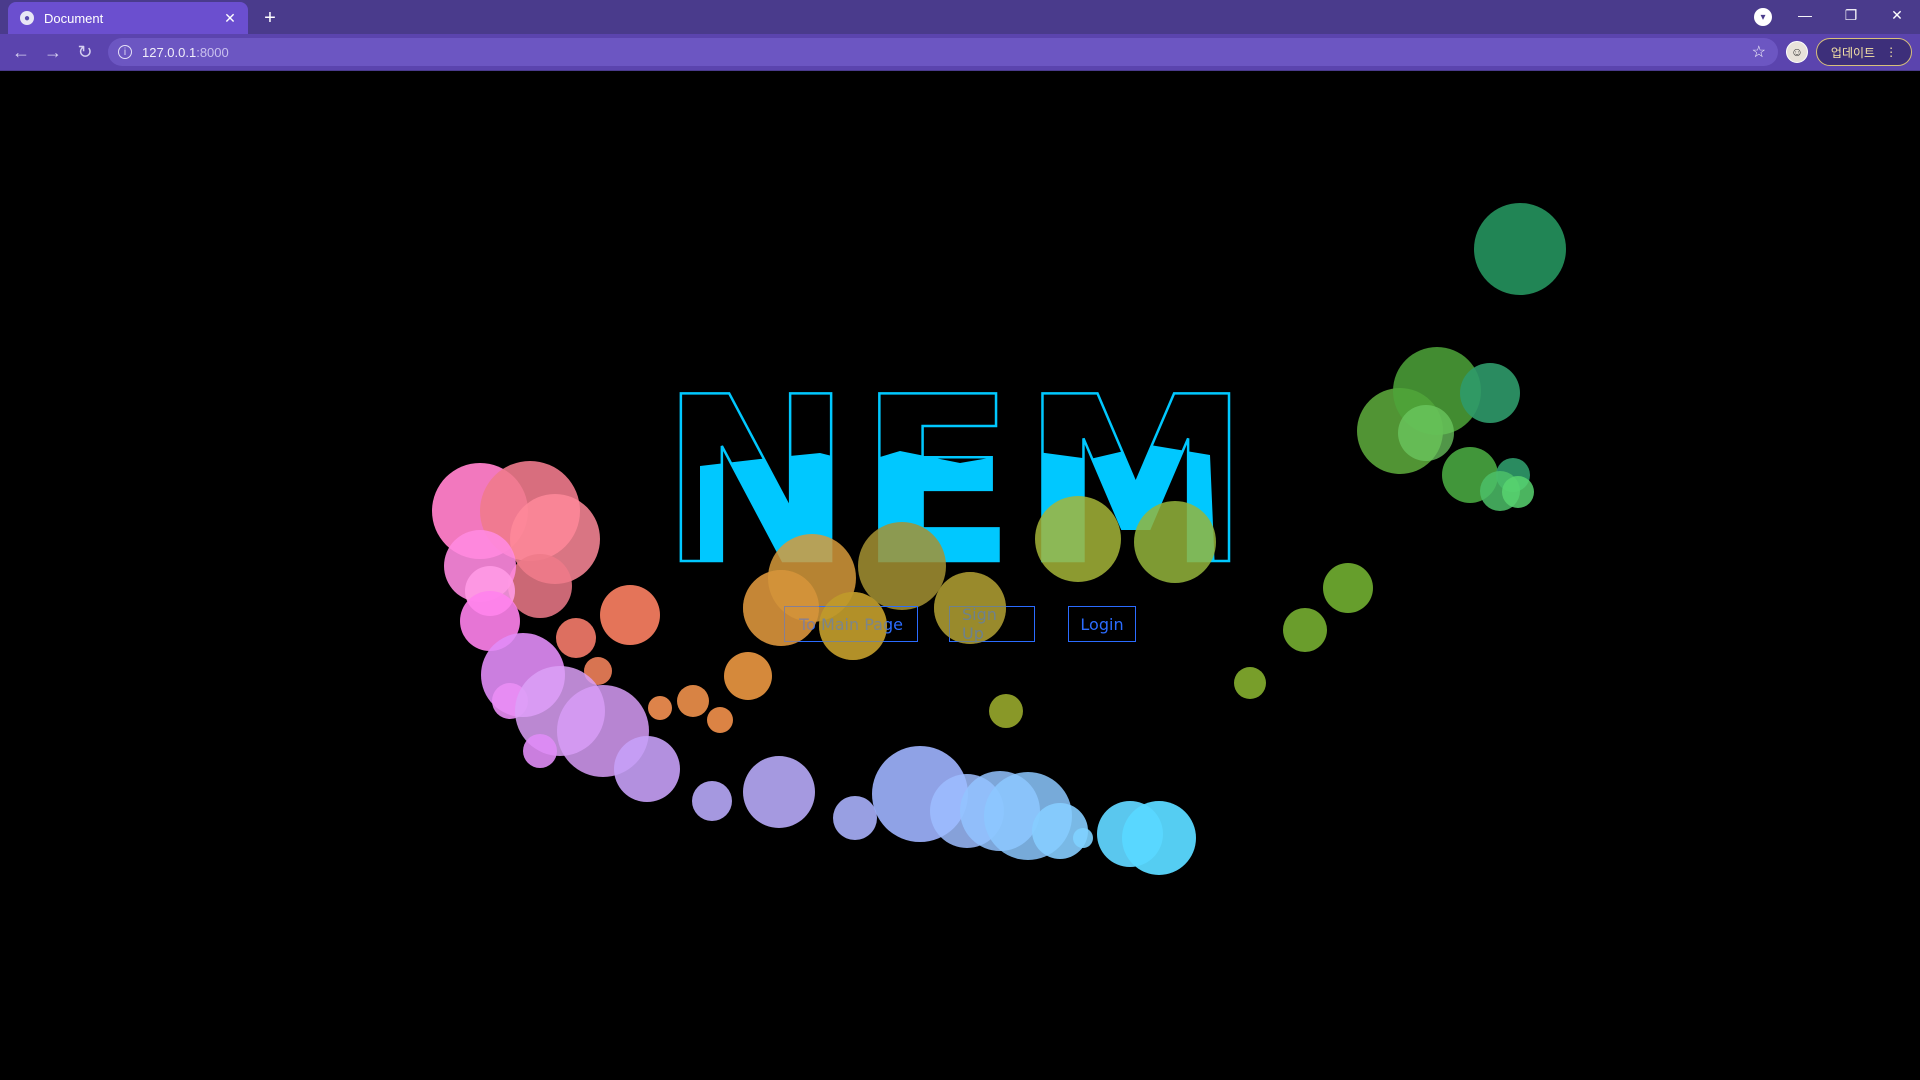  What do you see at coordinates (128, 18) in the screenshot?
I see `tab-document: ● Document ✕` at bounding box center [128, 18].